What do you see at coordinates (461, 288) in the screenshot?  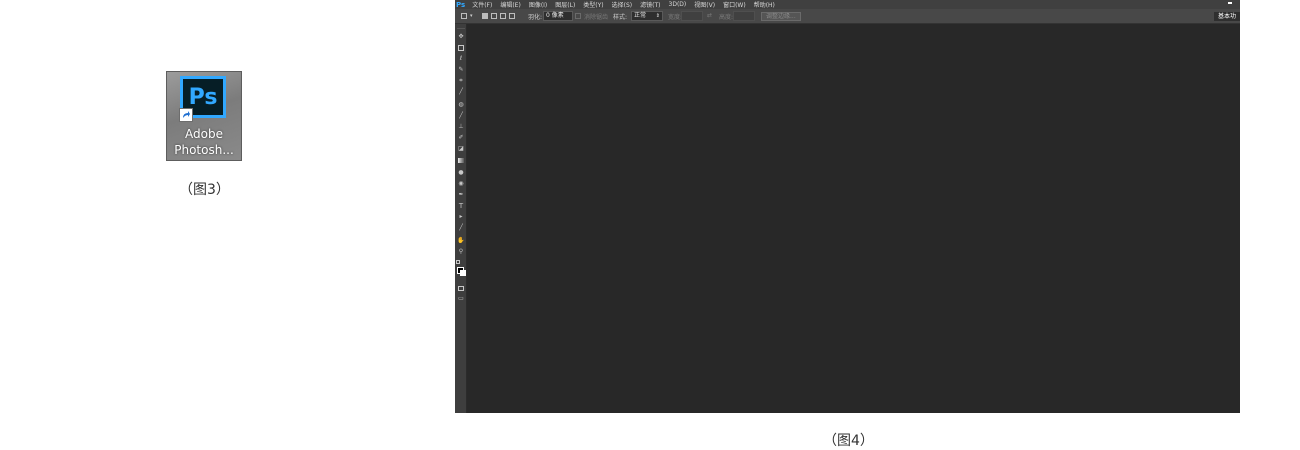 I see `quick-mask-icon` at bounding box center [461, 288].